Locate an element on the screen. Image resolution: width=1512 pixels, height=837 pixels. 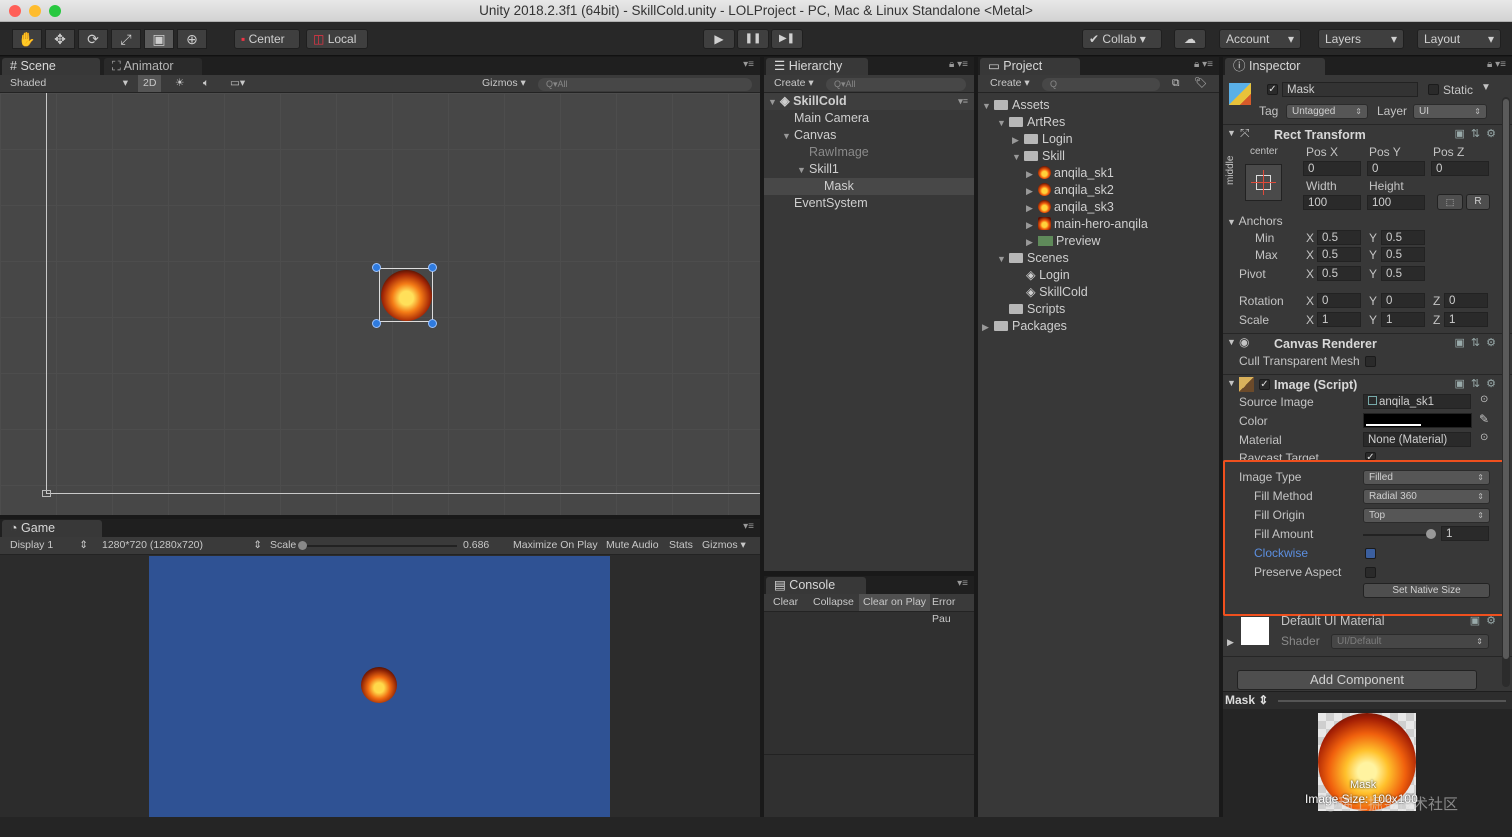
anchors-foldout: ▼ Anchors is located at coordinates (1255, 221).